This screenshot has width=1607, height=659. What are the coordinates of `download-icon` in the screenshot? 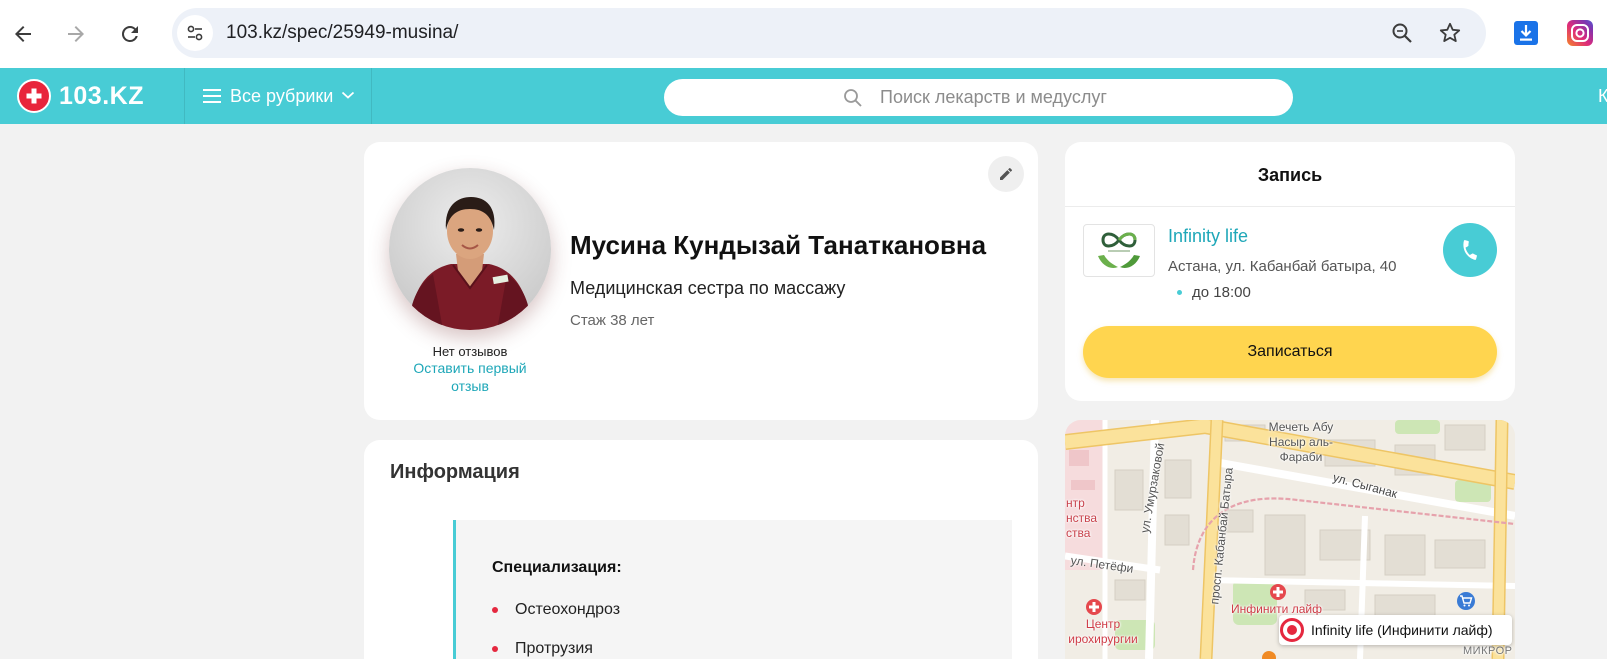 It's located at (1526, 33).